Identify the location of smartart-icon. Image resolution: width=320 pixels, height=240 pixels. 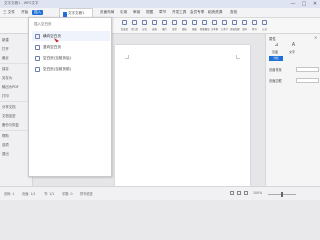
(204, 22).